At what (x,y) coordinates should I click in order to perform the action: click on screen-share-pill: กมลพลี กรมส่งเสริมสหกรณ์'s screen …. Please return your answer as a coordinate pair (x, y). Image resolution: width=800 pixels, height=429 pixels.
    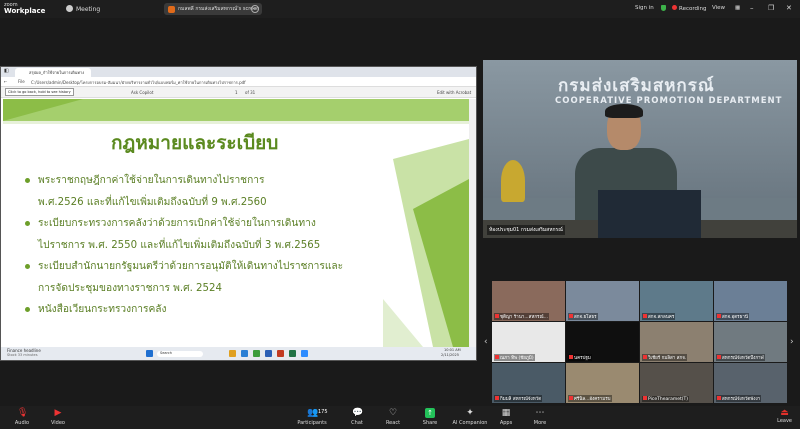
    Looking at the image, I should click on (213, 9).